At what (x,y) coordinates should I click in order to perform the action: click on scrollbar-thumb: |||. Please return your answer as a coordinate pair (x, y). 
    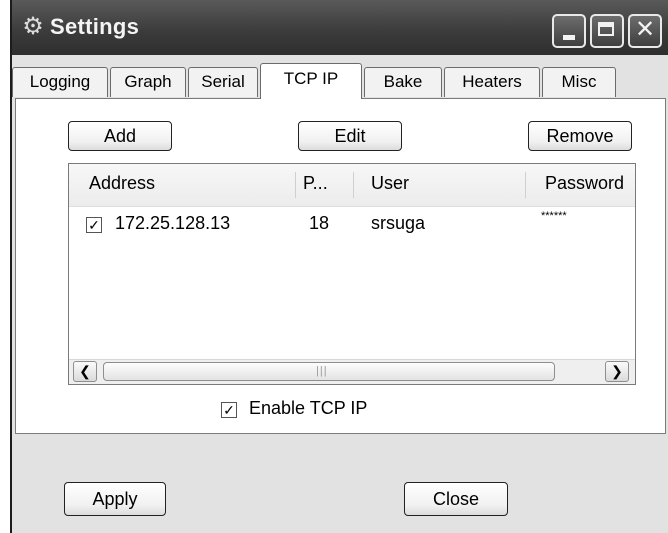
    Looking at the image, I should click on (329, 371).